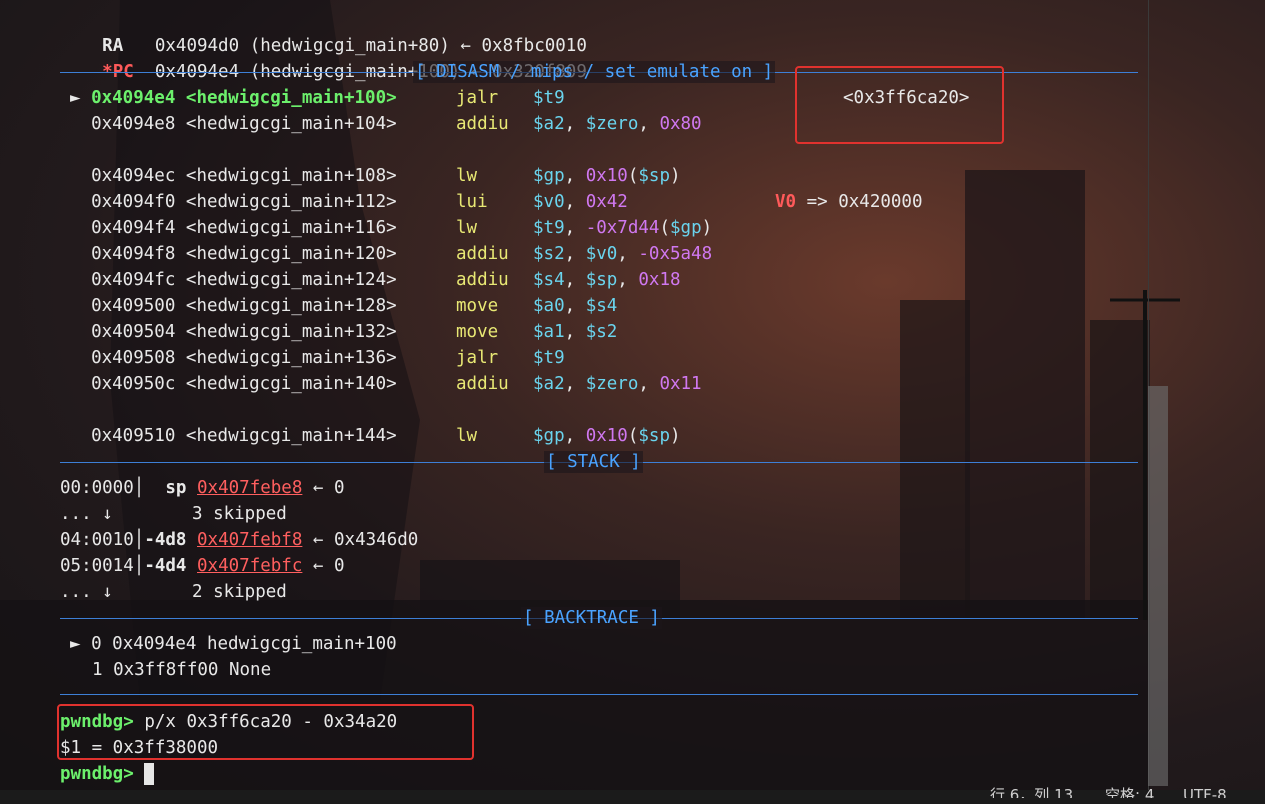 The image size is (1265, 804). I want to click on instruction-operands: $gp, 0x10($sp), so click(607, 176).